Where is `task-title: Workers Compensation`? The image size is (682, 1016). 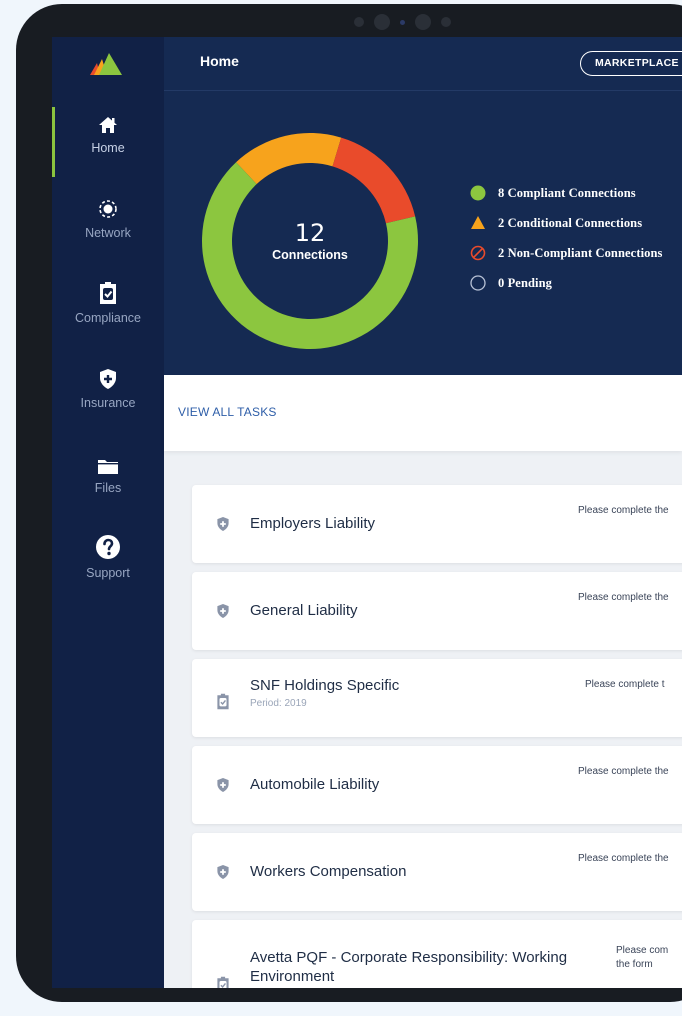 task-title: Workers Compensation is located at coordinates (328, 871).